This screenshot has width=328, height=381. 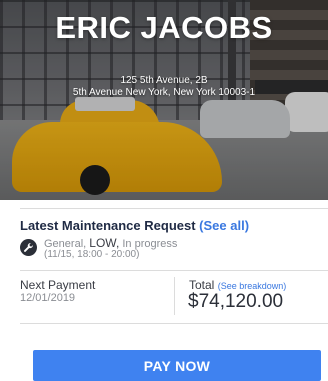 What do you see at coordinates (104, 243) in the screenshot?
I see `request-priority: LOW,` at bounding box center [104, 243].